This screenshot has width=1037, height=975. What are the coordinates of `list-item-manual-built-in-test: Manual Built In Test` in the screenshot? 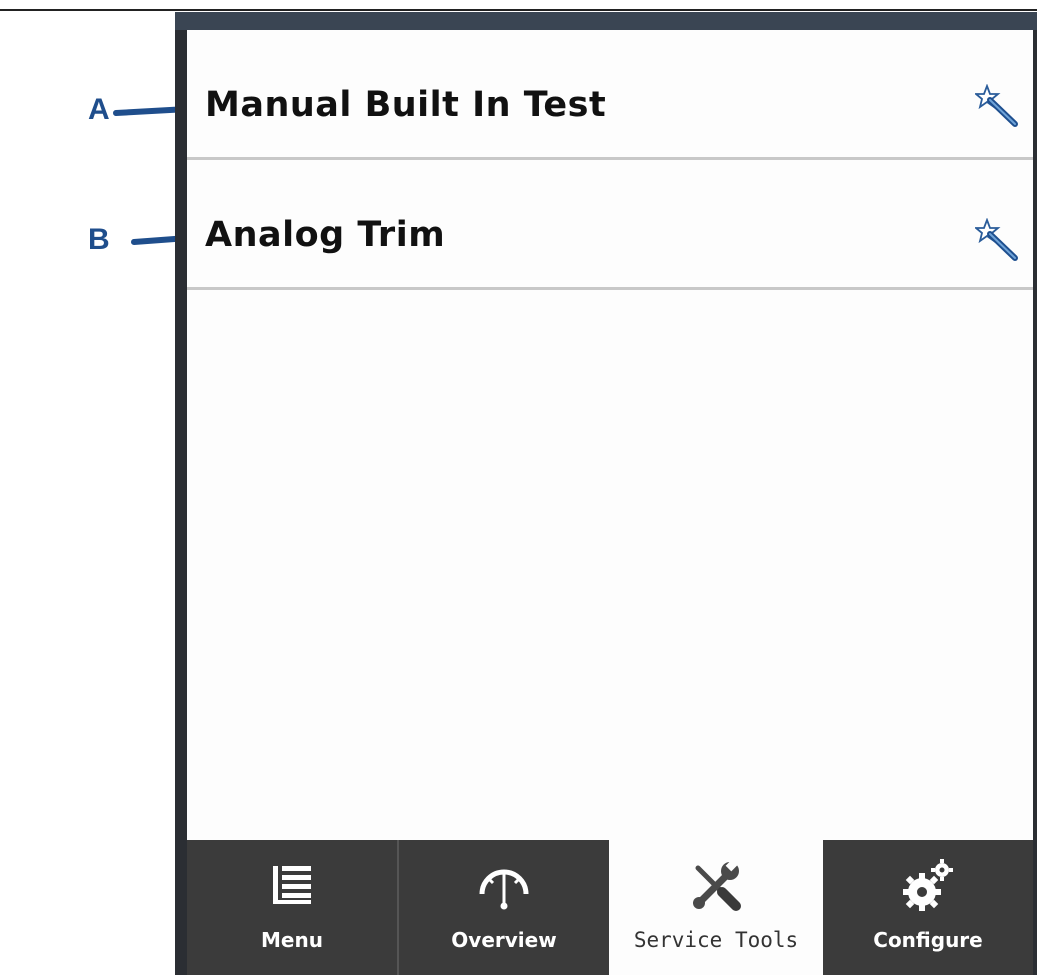 It's located at (610, 95).